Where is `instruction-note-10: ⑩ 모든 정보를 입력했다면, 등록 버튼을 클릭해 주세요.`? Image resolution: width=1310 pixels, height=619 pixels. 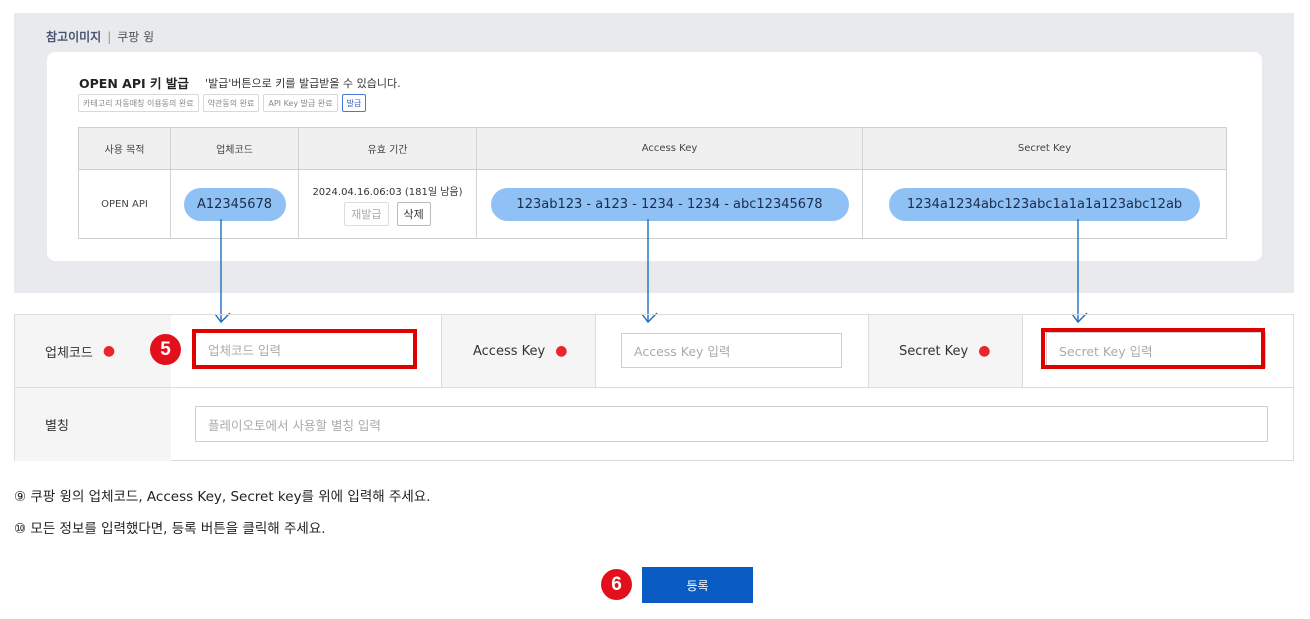
instruction-note-10: ⑩ 모든 정보를 입력했다면, 등록 버튼을 클릭해 주세요. is located at coordinates (170, 529).